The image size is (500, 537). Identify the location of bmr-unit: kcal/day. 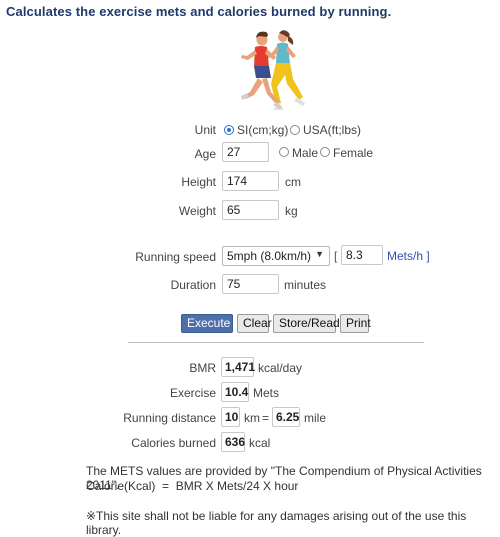
(280, 368).